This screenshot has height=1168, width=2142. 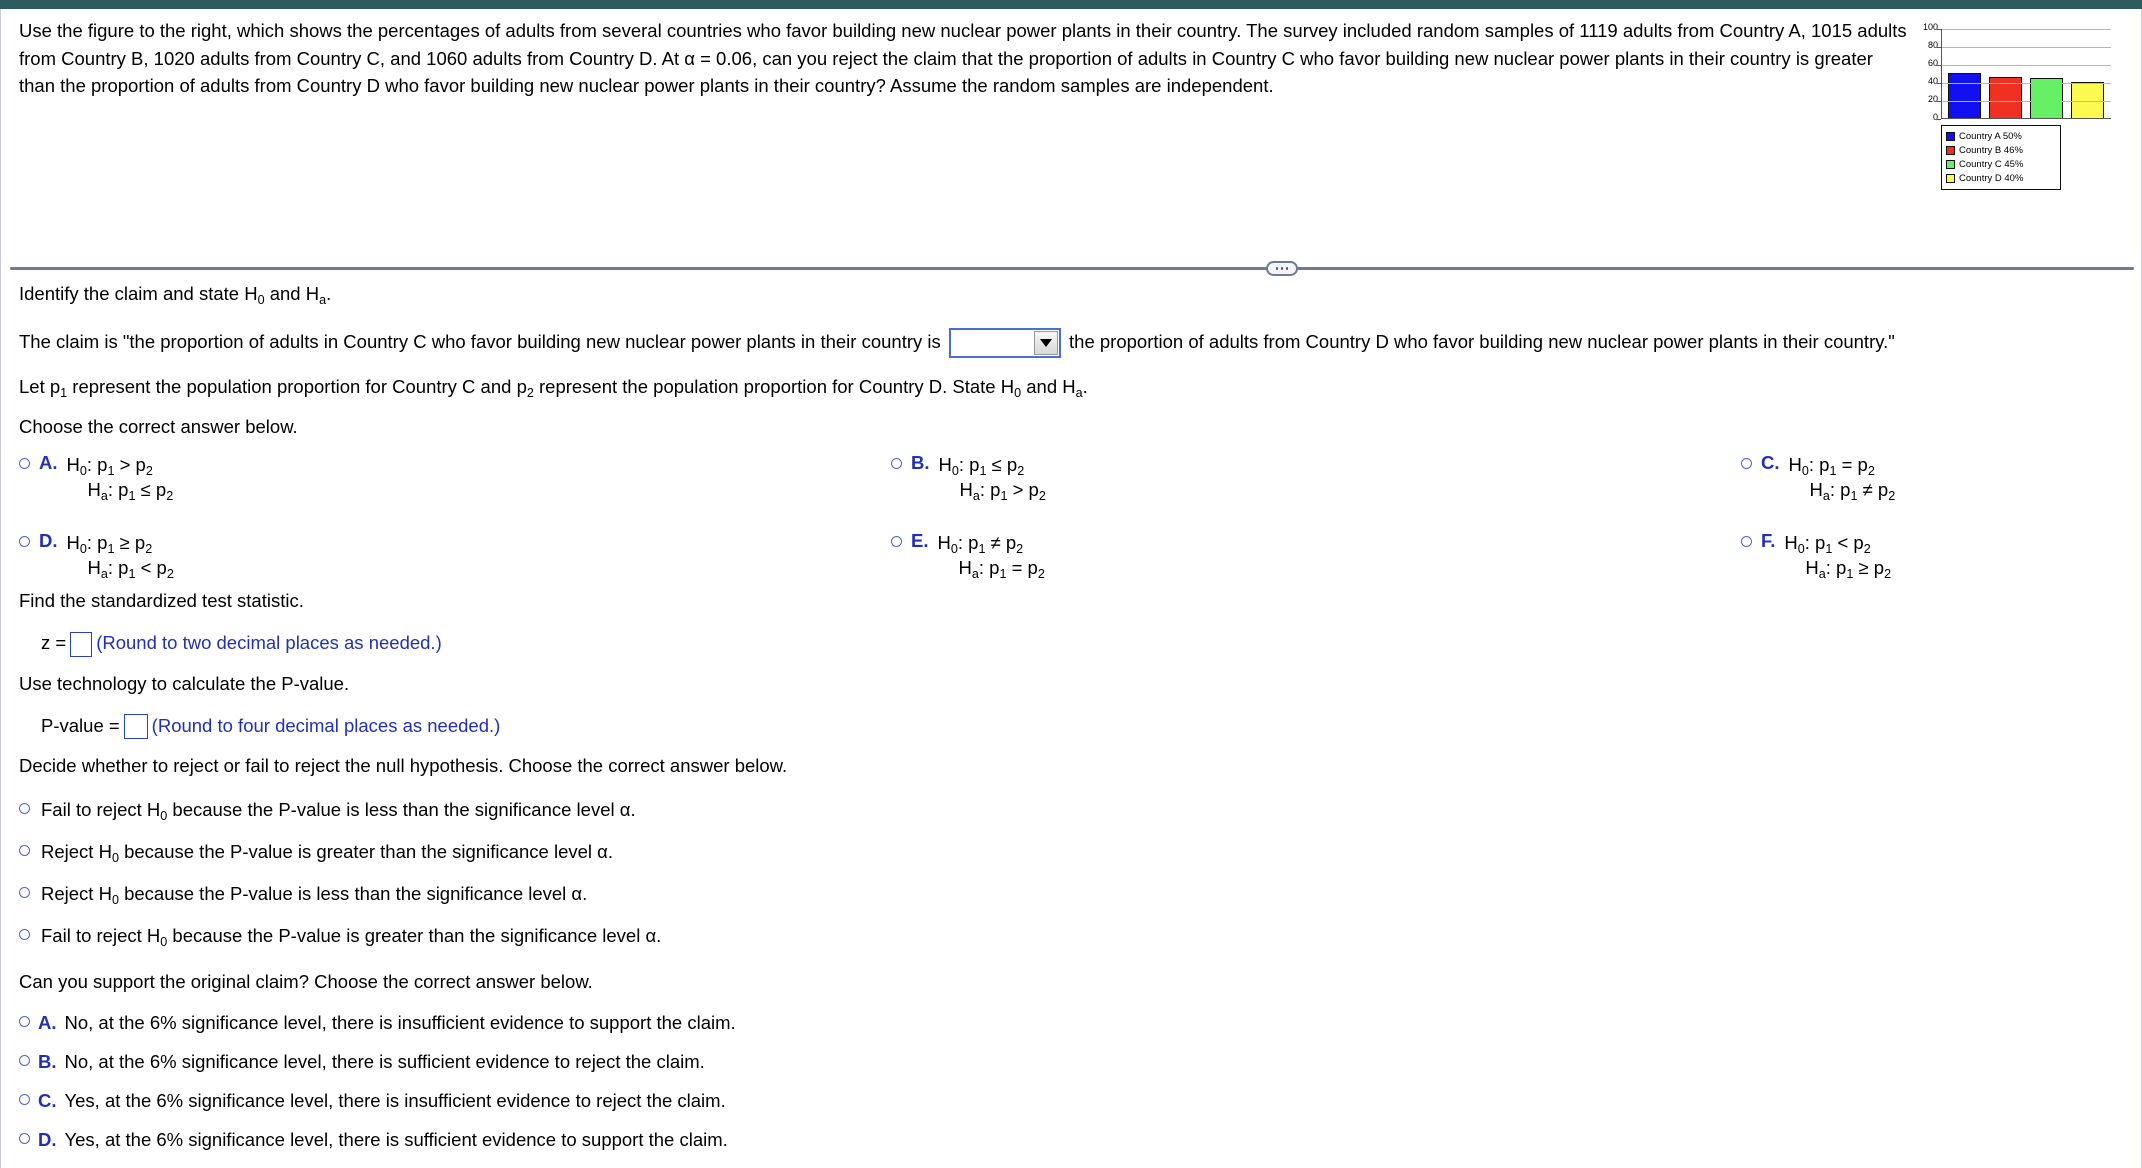 What do you see at coordinates (261, 300) in the screenshot?
I see `identify-claim-sub-0: 0` at bounding box center [261, 300].